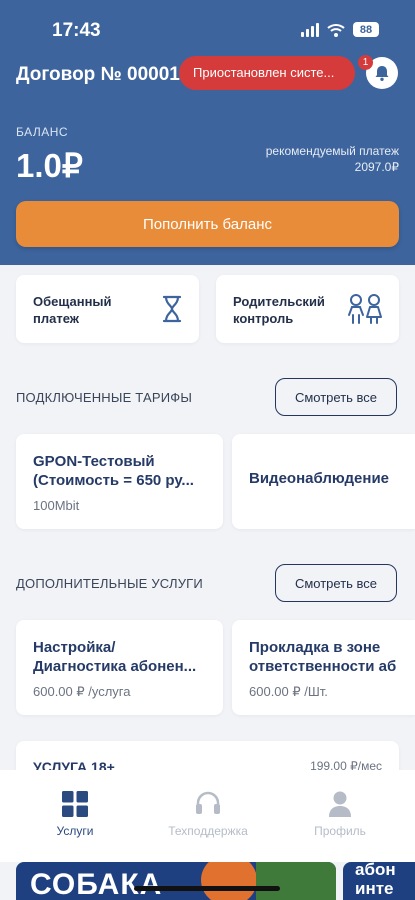 The image size is (415, 900). I want to click on status-icons: 88, so click(340, 29).